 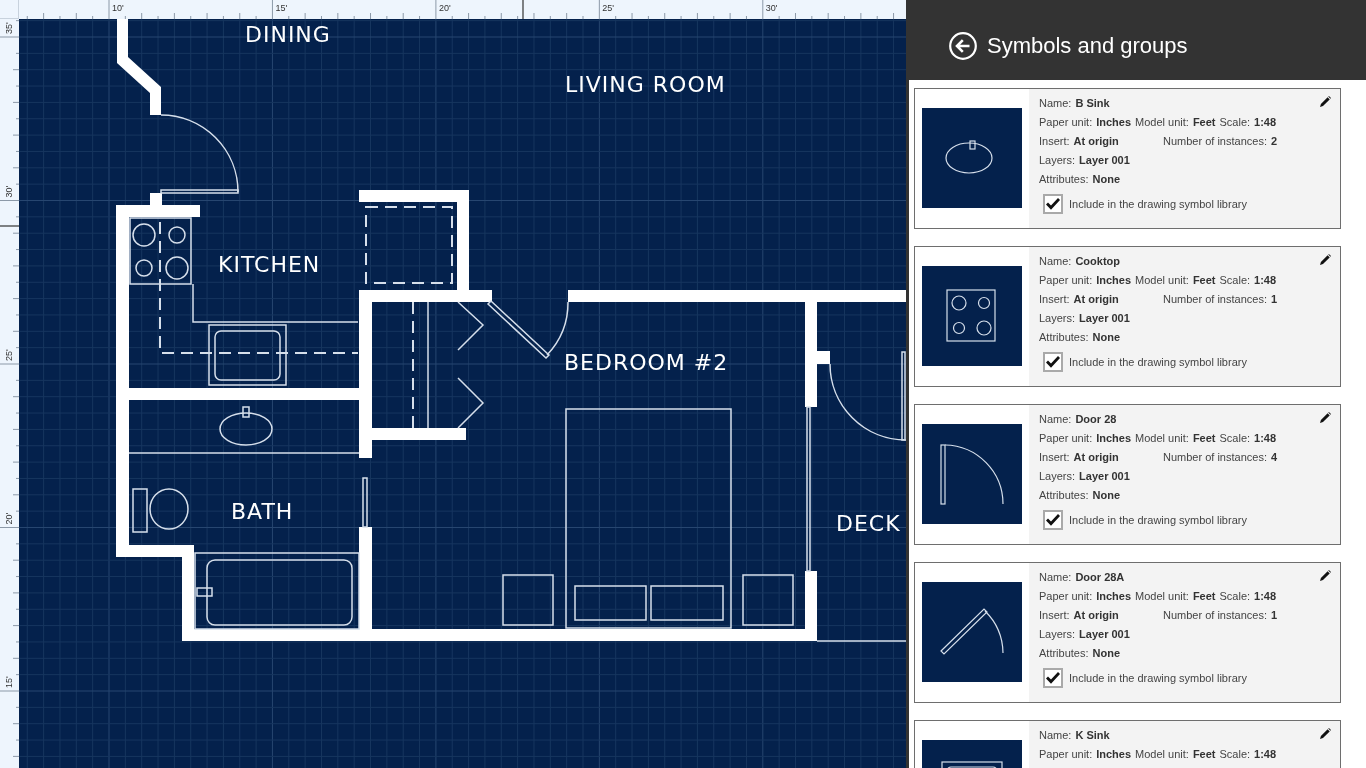 I want to click on field-value: Cooktop, so click(x=1097, y=260).